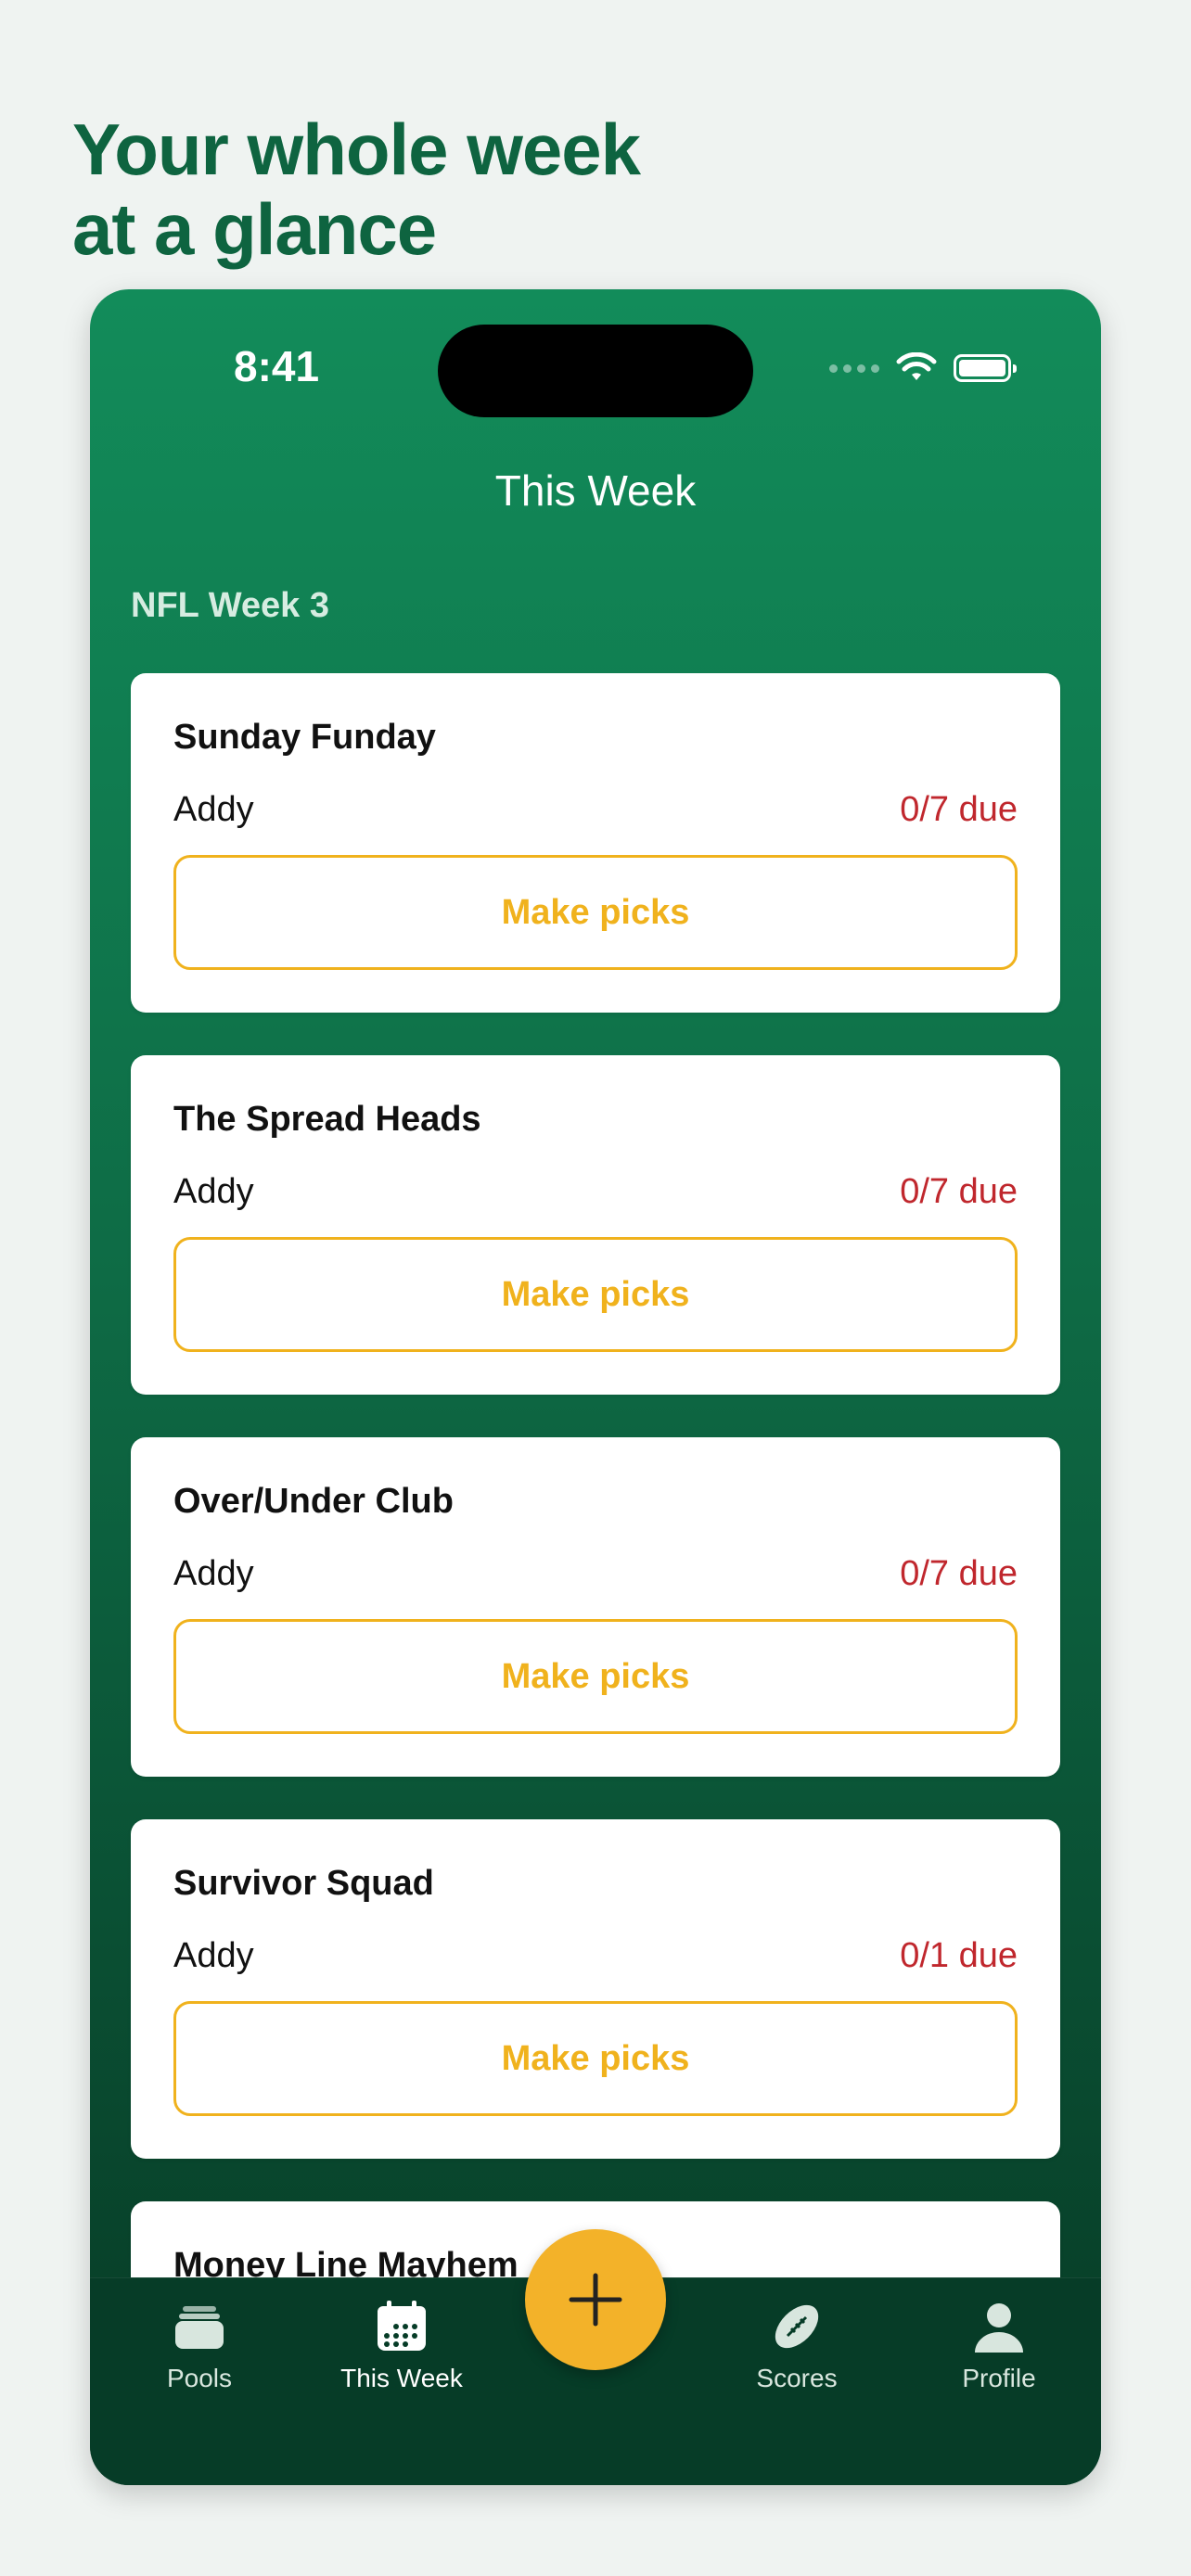  What do you see at coordinates (254, 229) in the screenshot?
I see `headline-line-2: at a glance` at bounding box center [254, 229].